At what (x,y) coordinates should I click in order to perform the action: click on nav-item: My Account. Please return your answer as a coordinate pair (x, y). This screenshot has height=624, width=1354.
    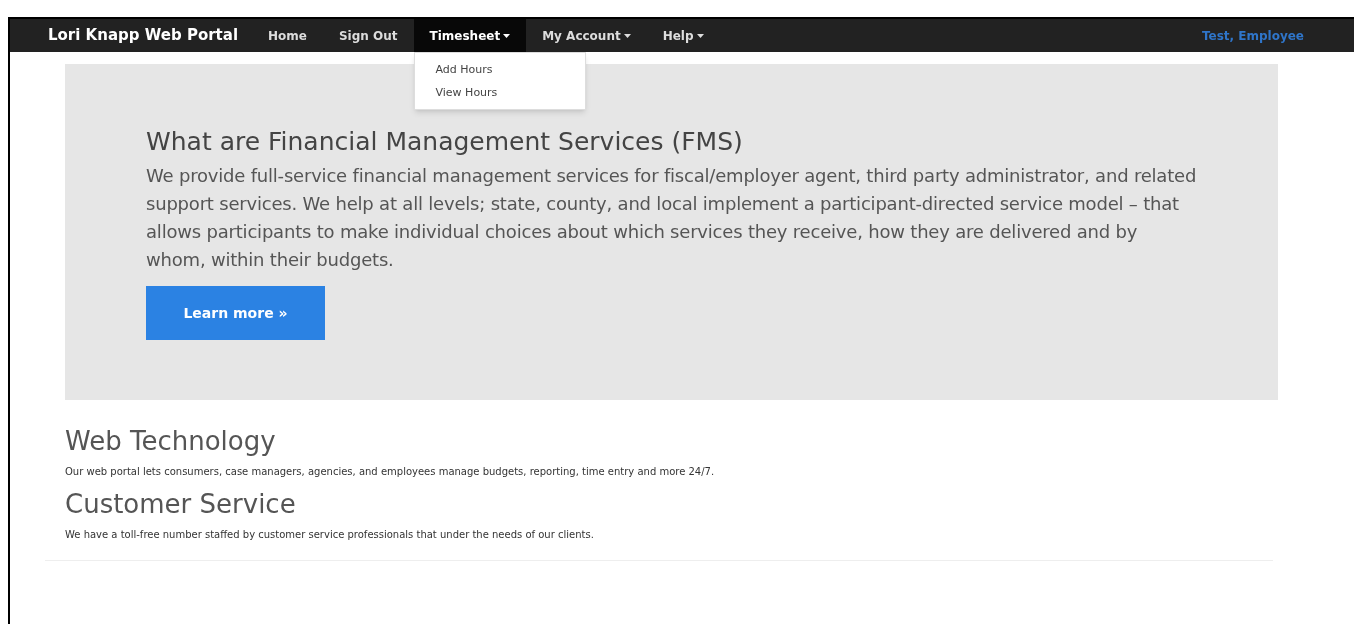
    Looking at the image, I should click on (586, 35).